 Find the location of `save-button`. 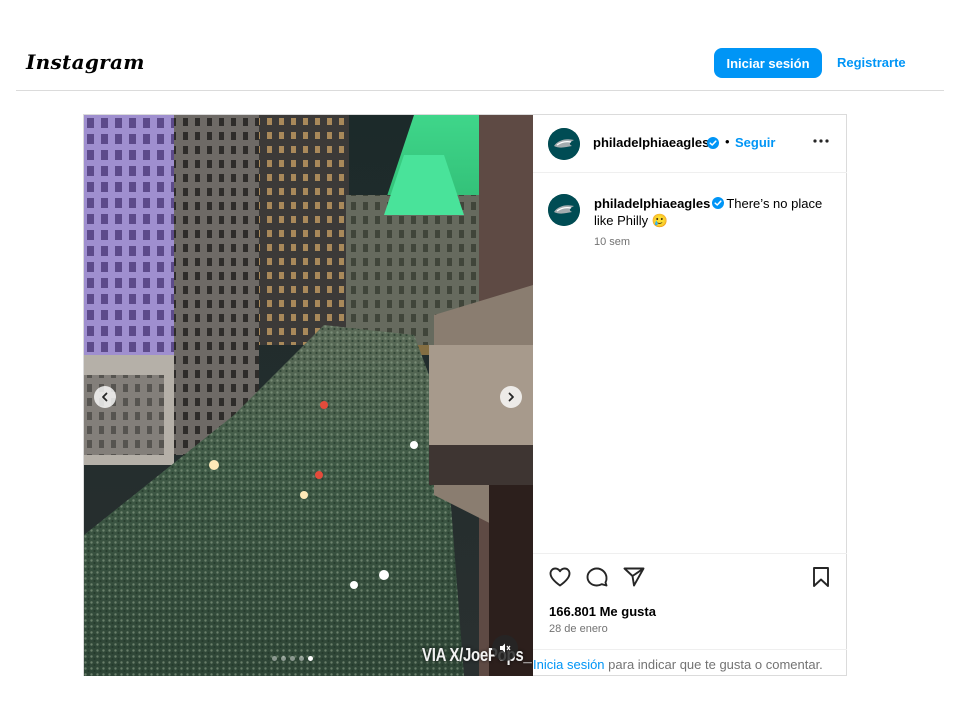

save-button is located at coordinates (821, 577).